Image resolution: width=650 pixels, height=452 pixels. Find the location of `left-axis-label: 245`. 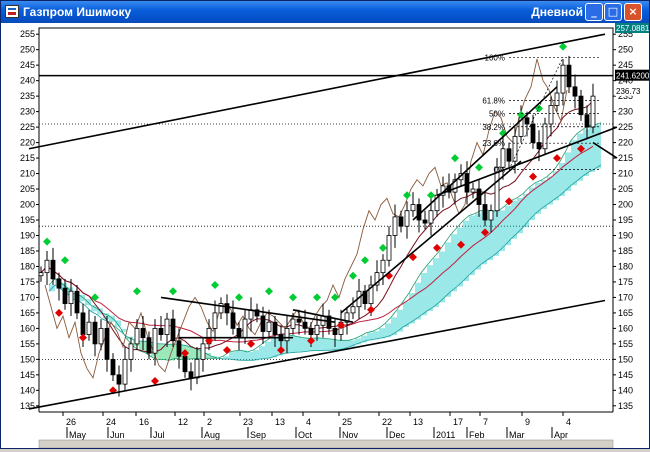

left-axis-label: 245 is located at coordinates (27, 65).